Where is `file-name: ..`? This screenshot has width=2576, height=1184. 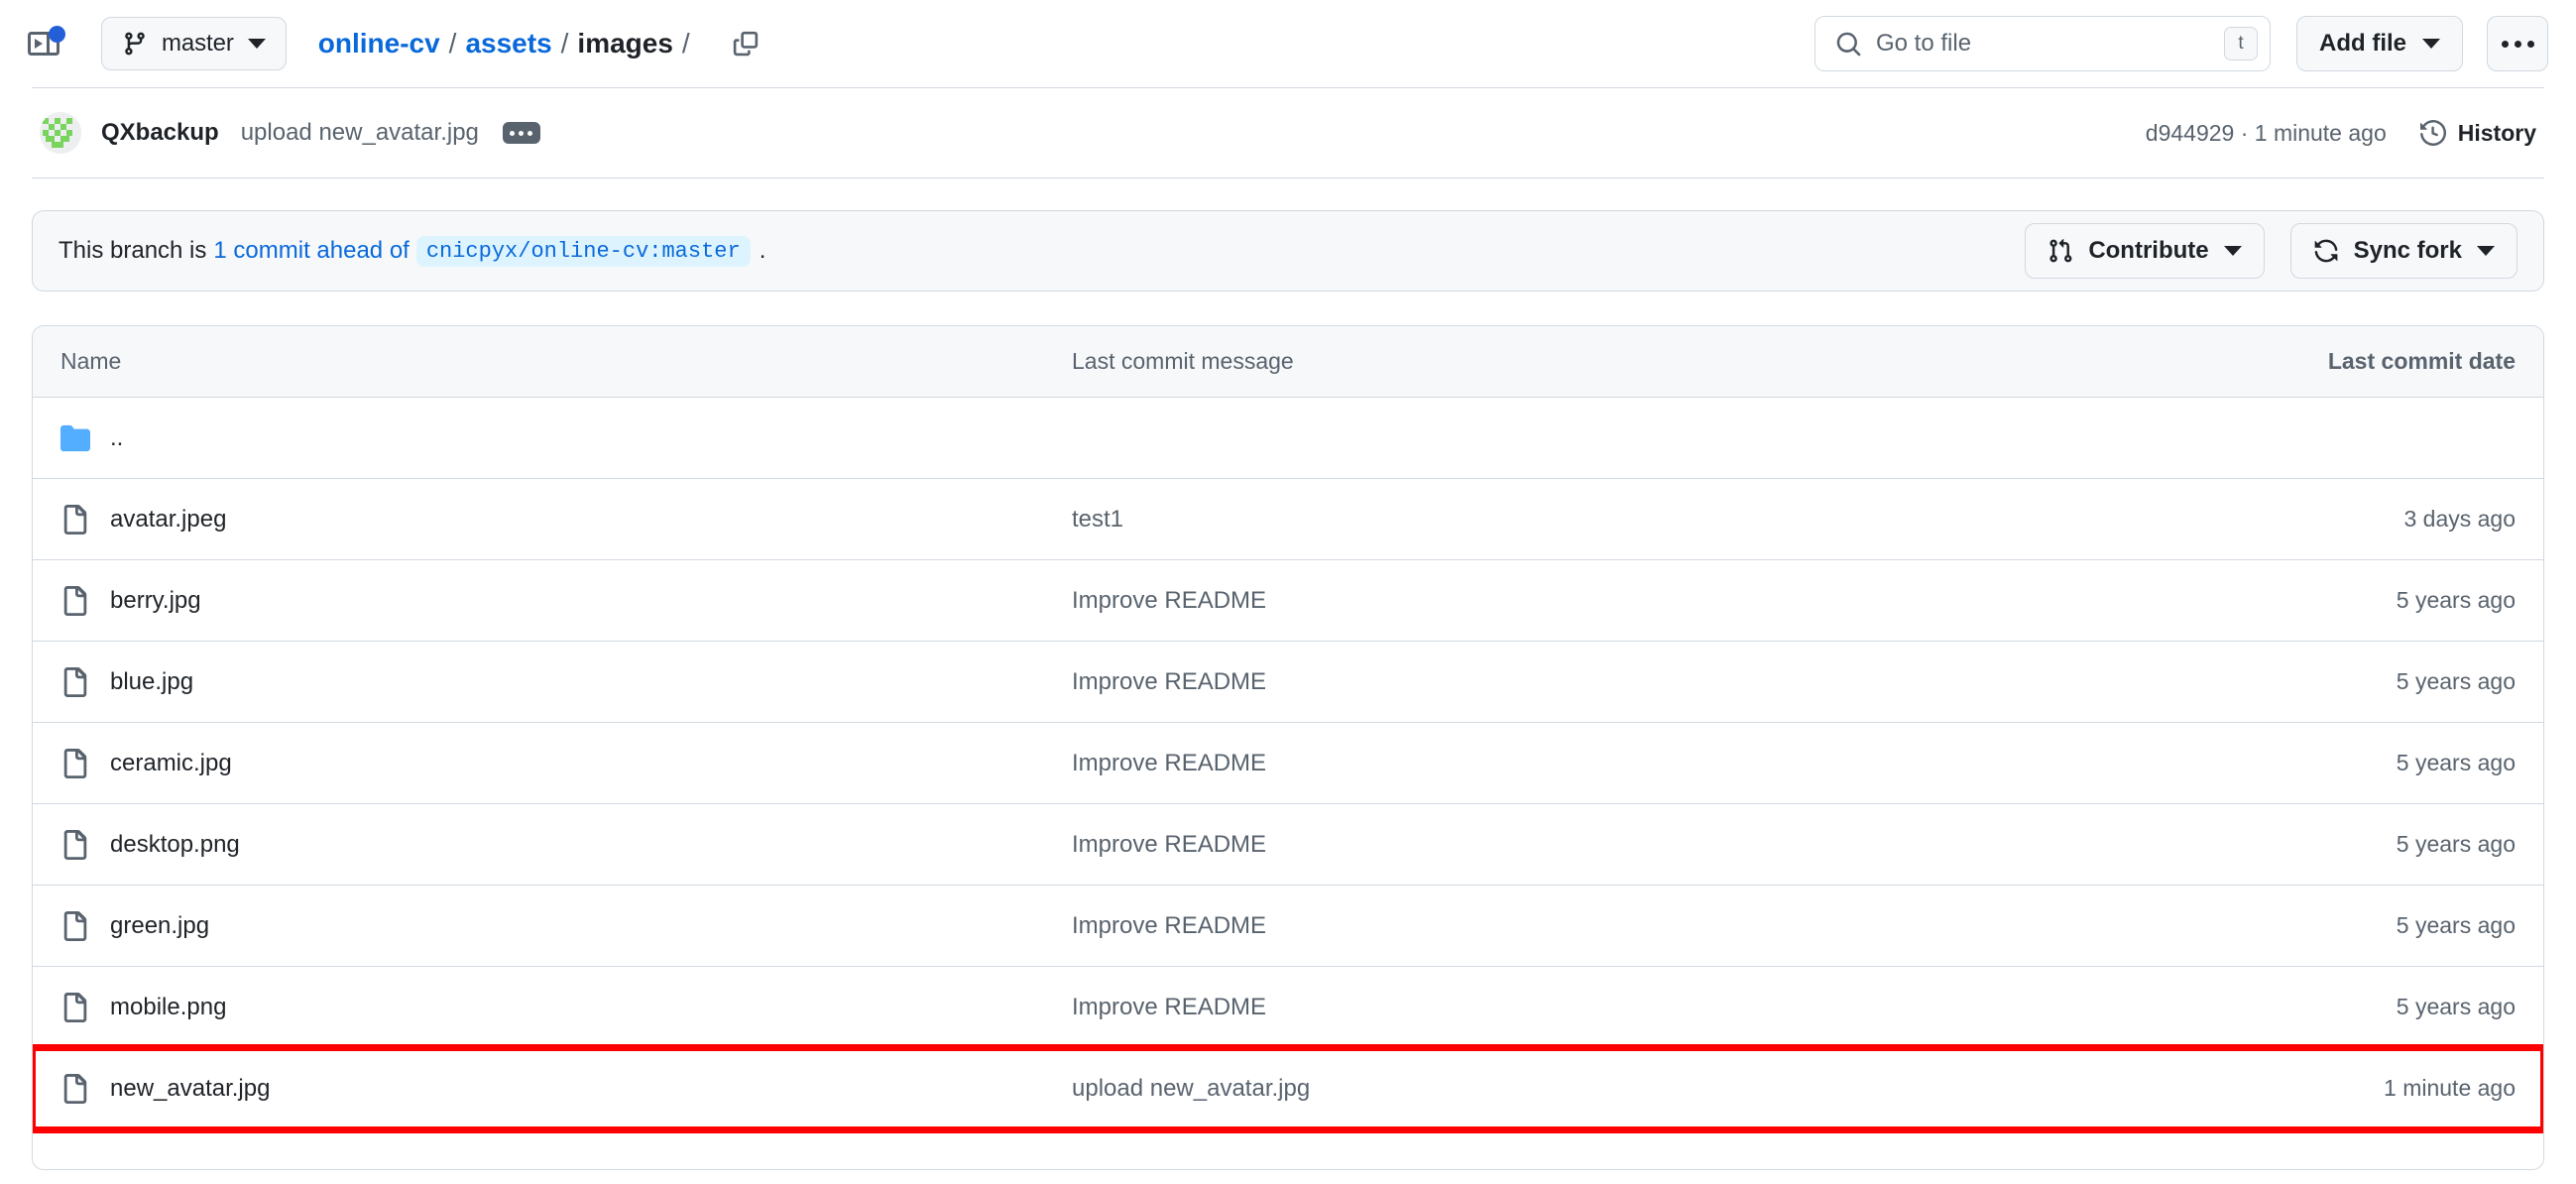 file-name: .. is located at coordinates (116, 438).